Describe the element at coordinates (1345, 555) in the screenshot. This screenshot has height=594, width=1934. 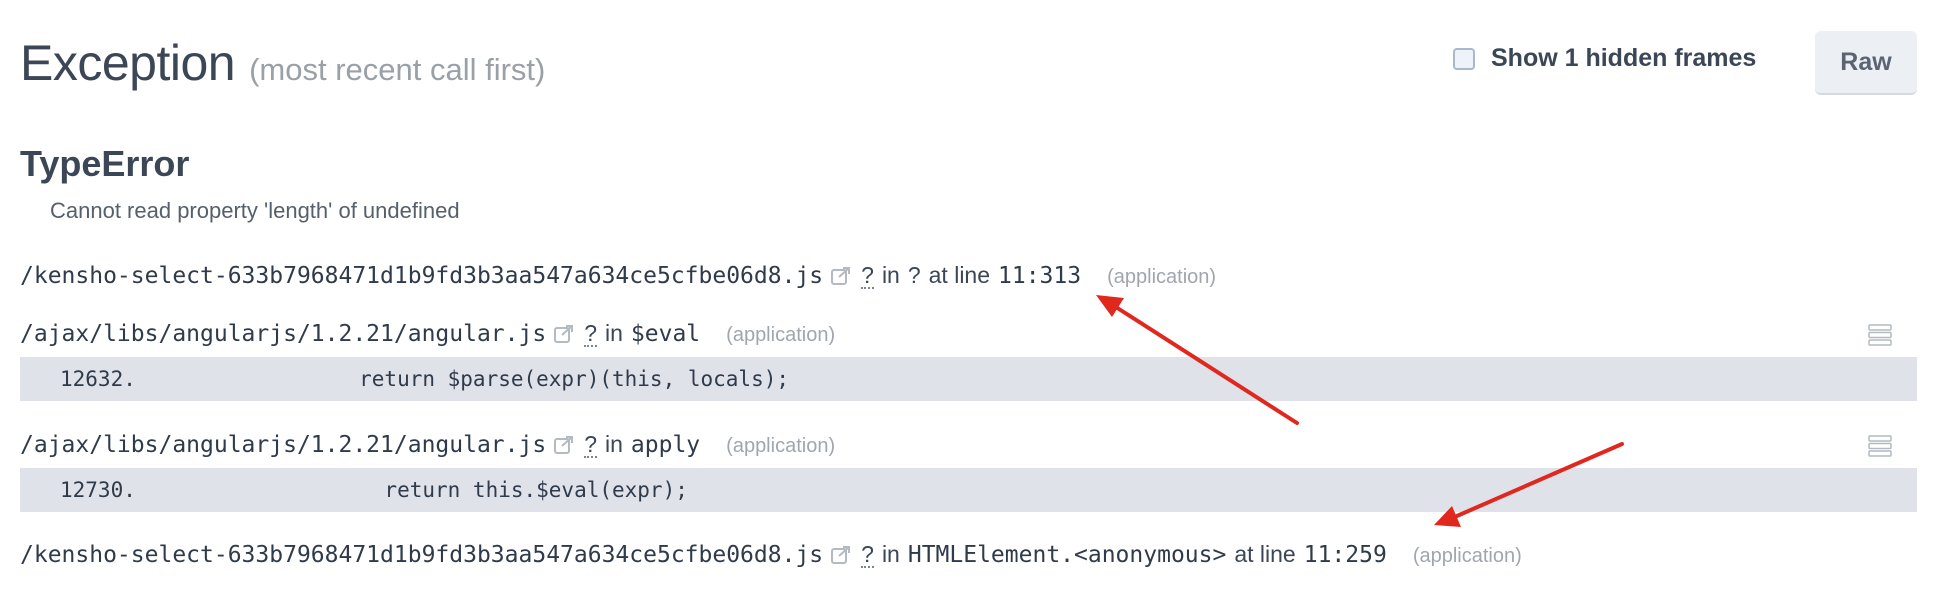
I see `frame-line-col: 11:259` at that location.